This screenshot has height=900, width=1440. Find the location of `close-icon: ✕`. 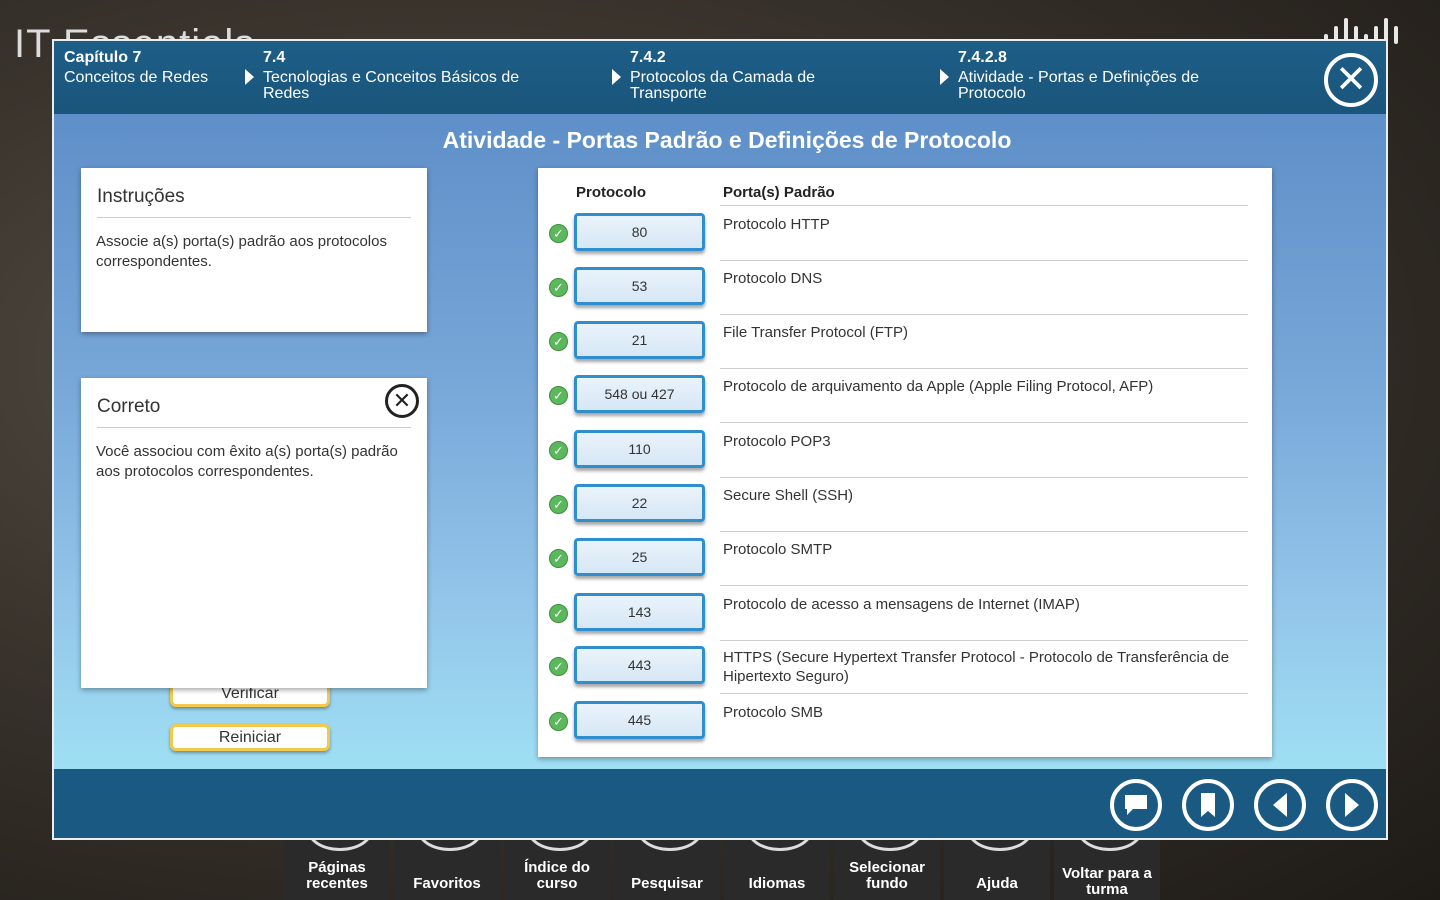

close-icon: ✕ is located at coordinates (1351, 80).